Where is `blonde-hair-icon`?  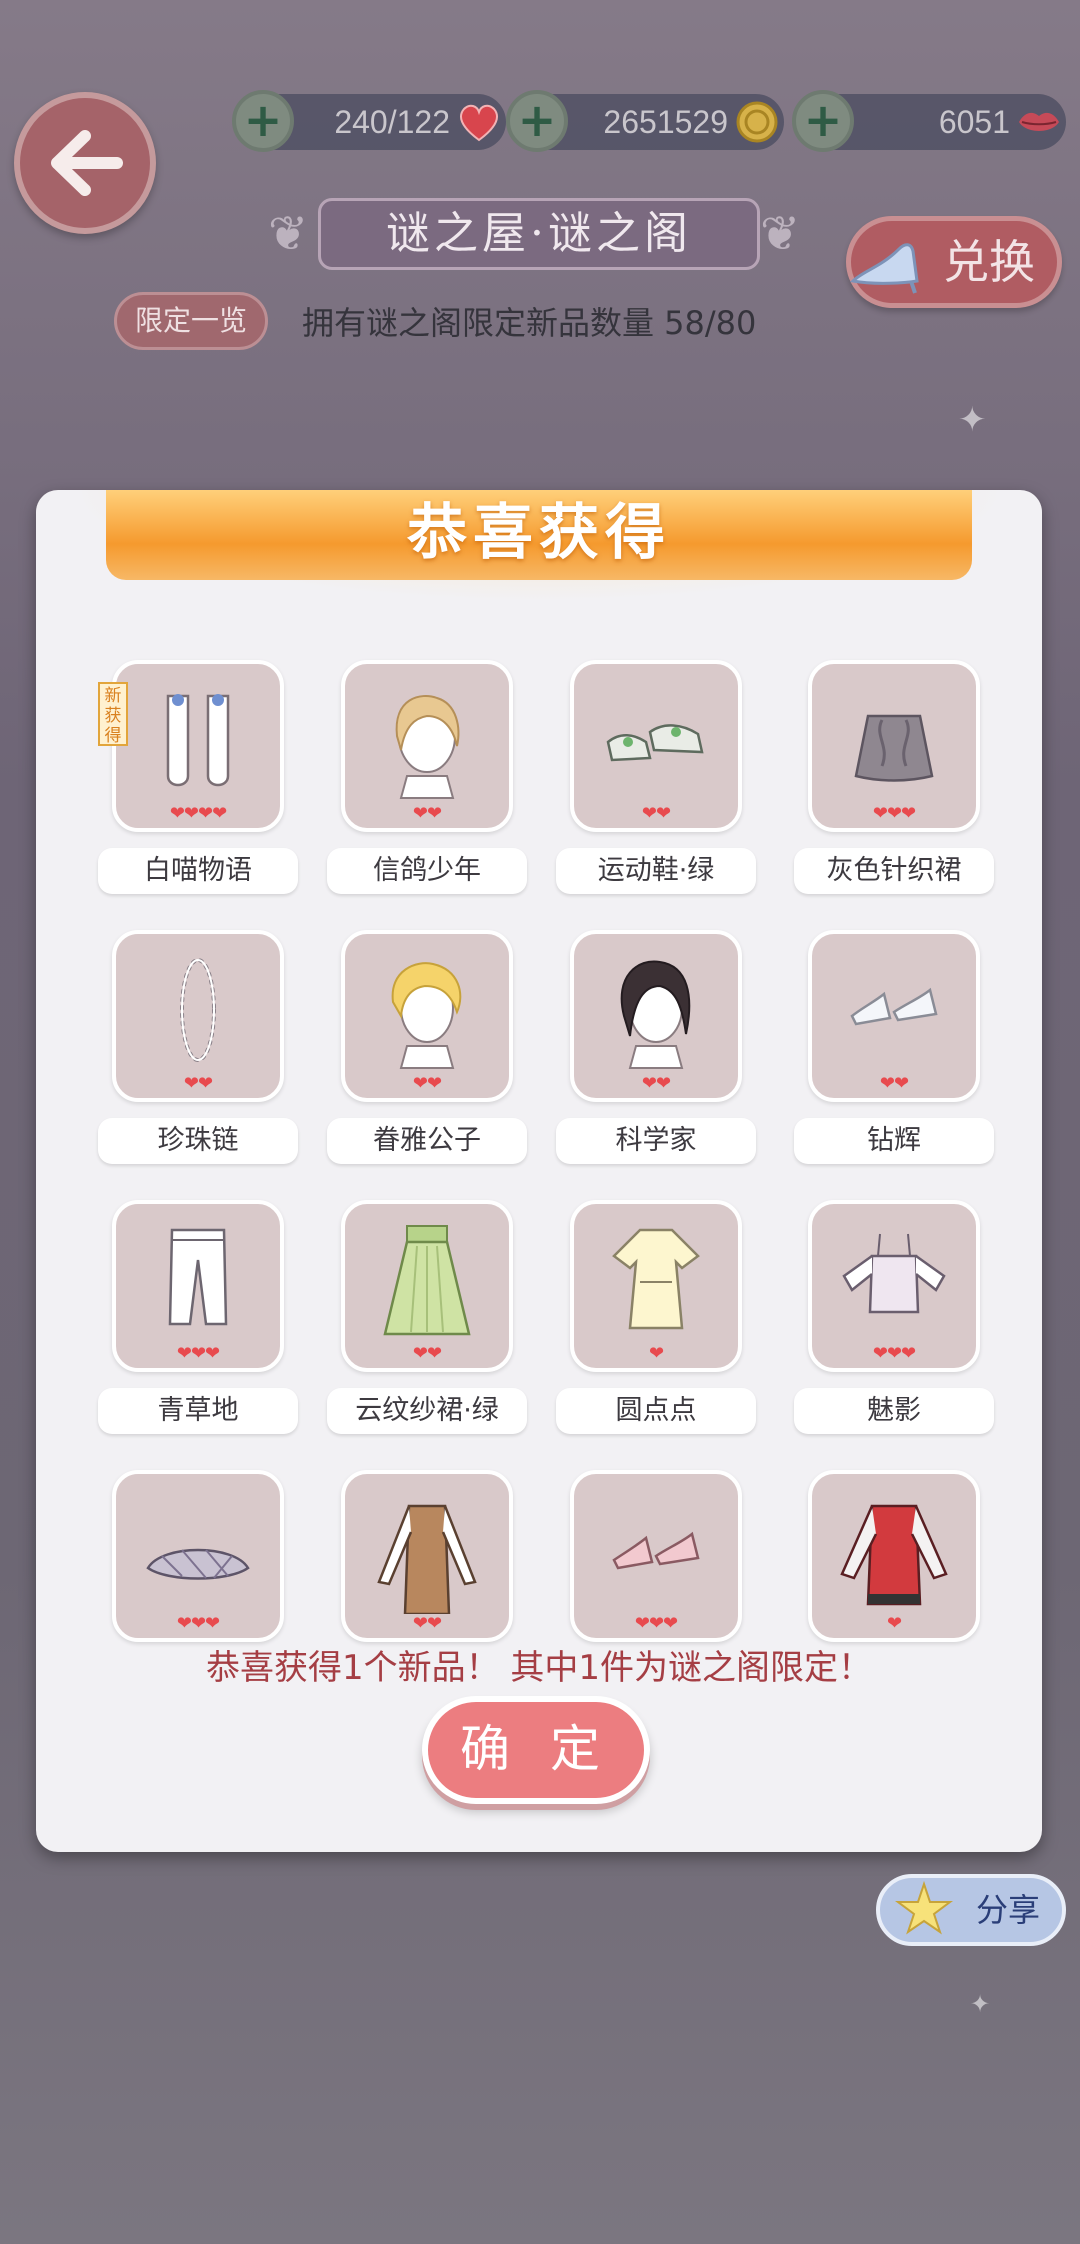 blonde-hair-icon is located at coordinates (427, 747).